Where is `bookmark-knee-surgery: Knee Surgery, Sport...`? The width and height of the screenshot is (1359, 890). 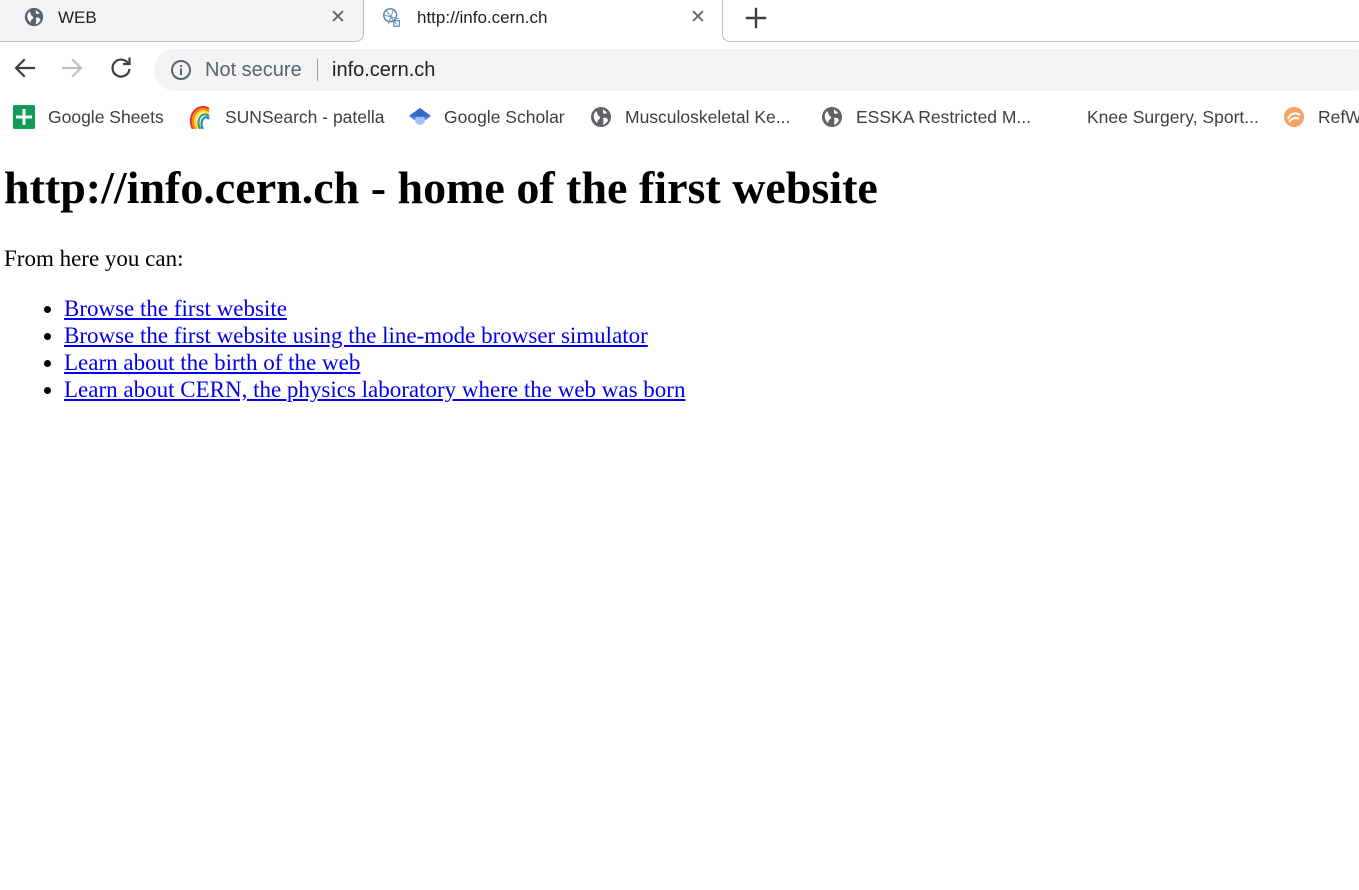
bookmark-knee-surgery: Knee Surgery, Sport... is located at coordinates (1155, 117).